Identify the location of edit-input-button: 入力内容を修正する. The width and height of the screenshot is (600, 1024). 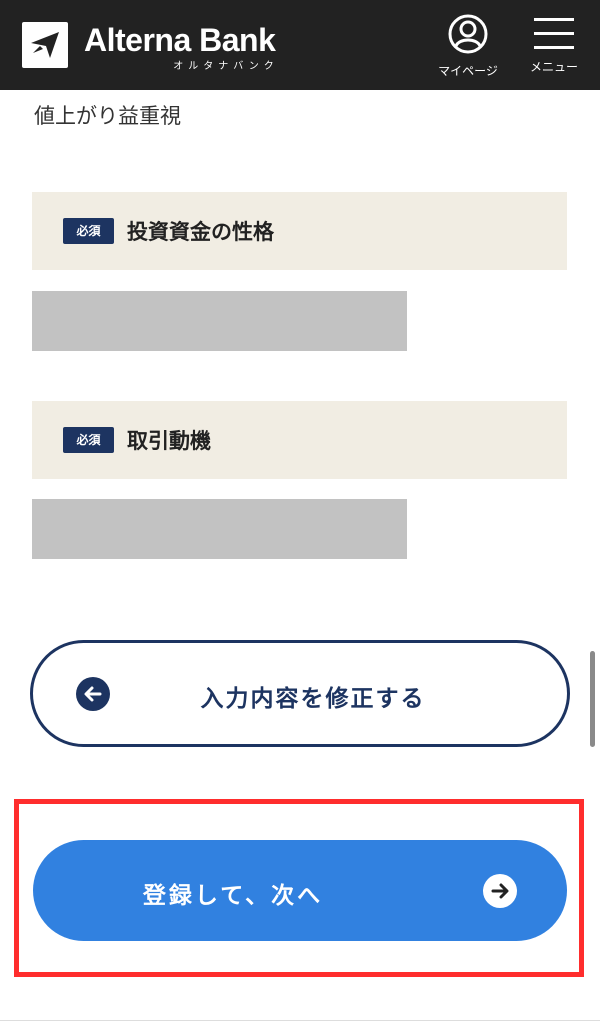
(300, 693).